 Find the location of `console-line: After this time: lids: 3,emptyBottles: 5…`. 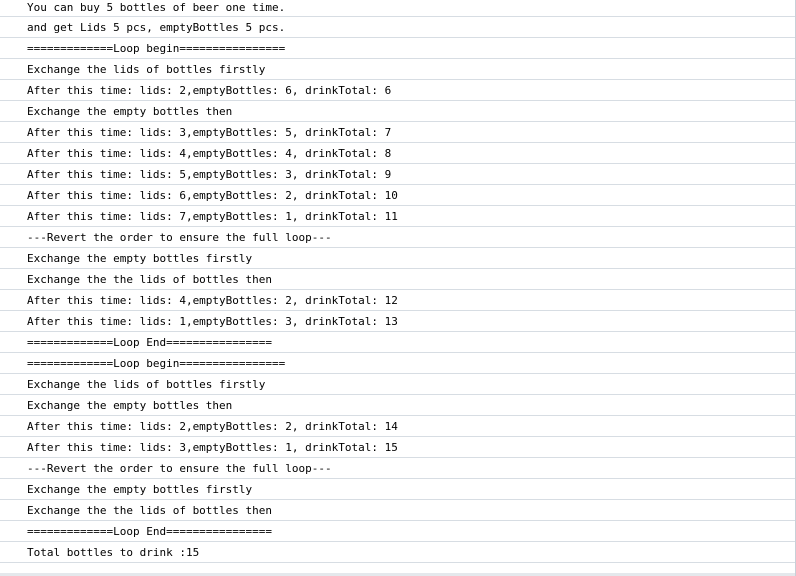

console-line: After this time: lids: 3,emptyBottles: 5… is located at coordinates (397, 132).